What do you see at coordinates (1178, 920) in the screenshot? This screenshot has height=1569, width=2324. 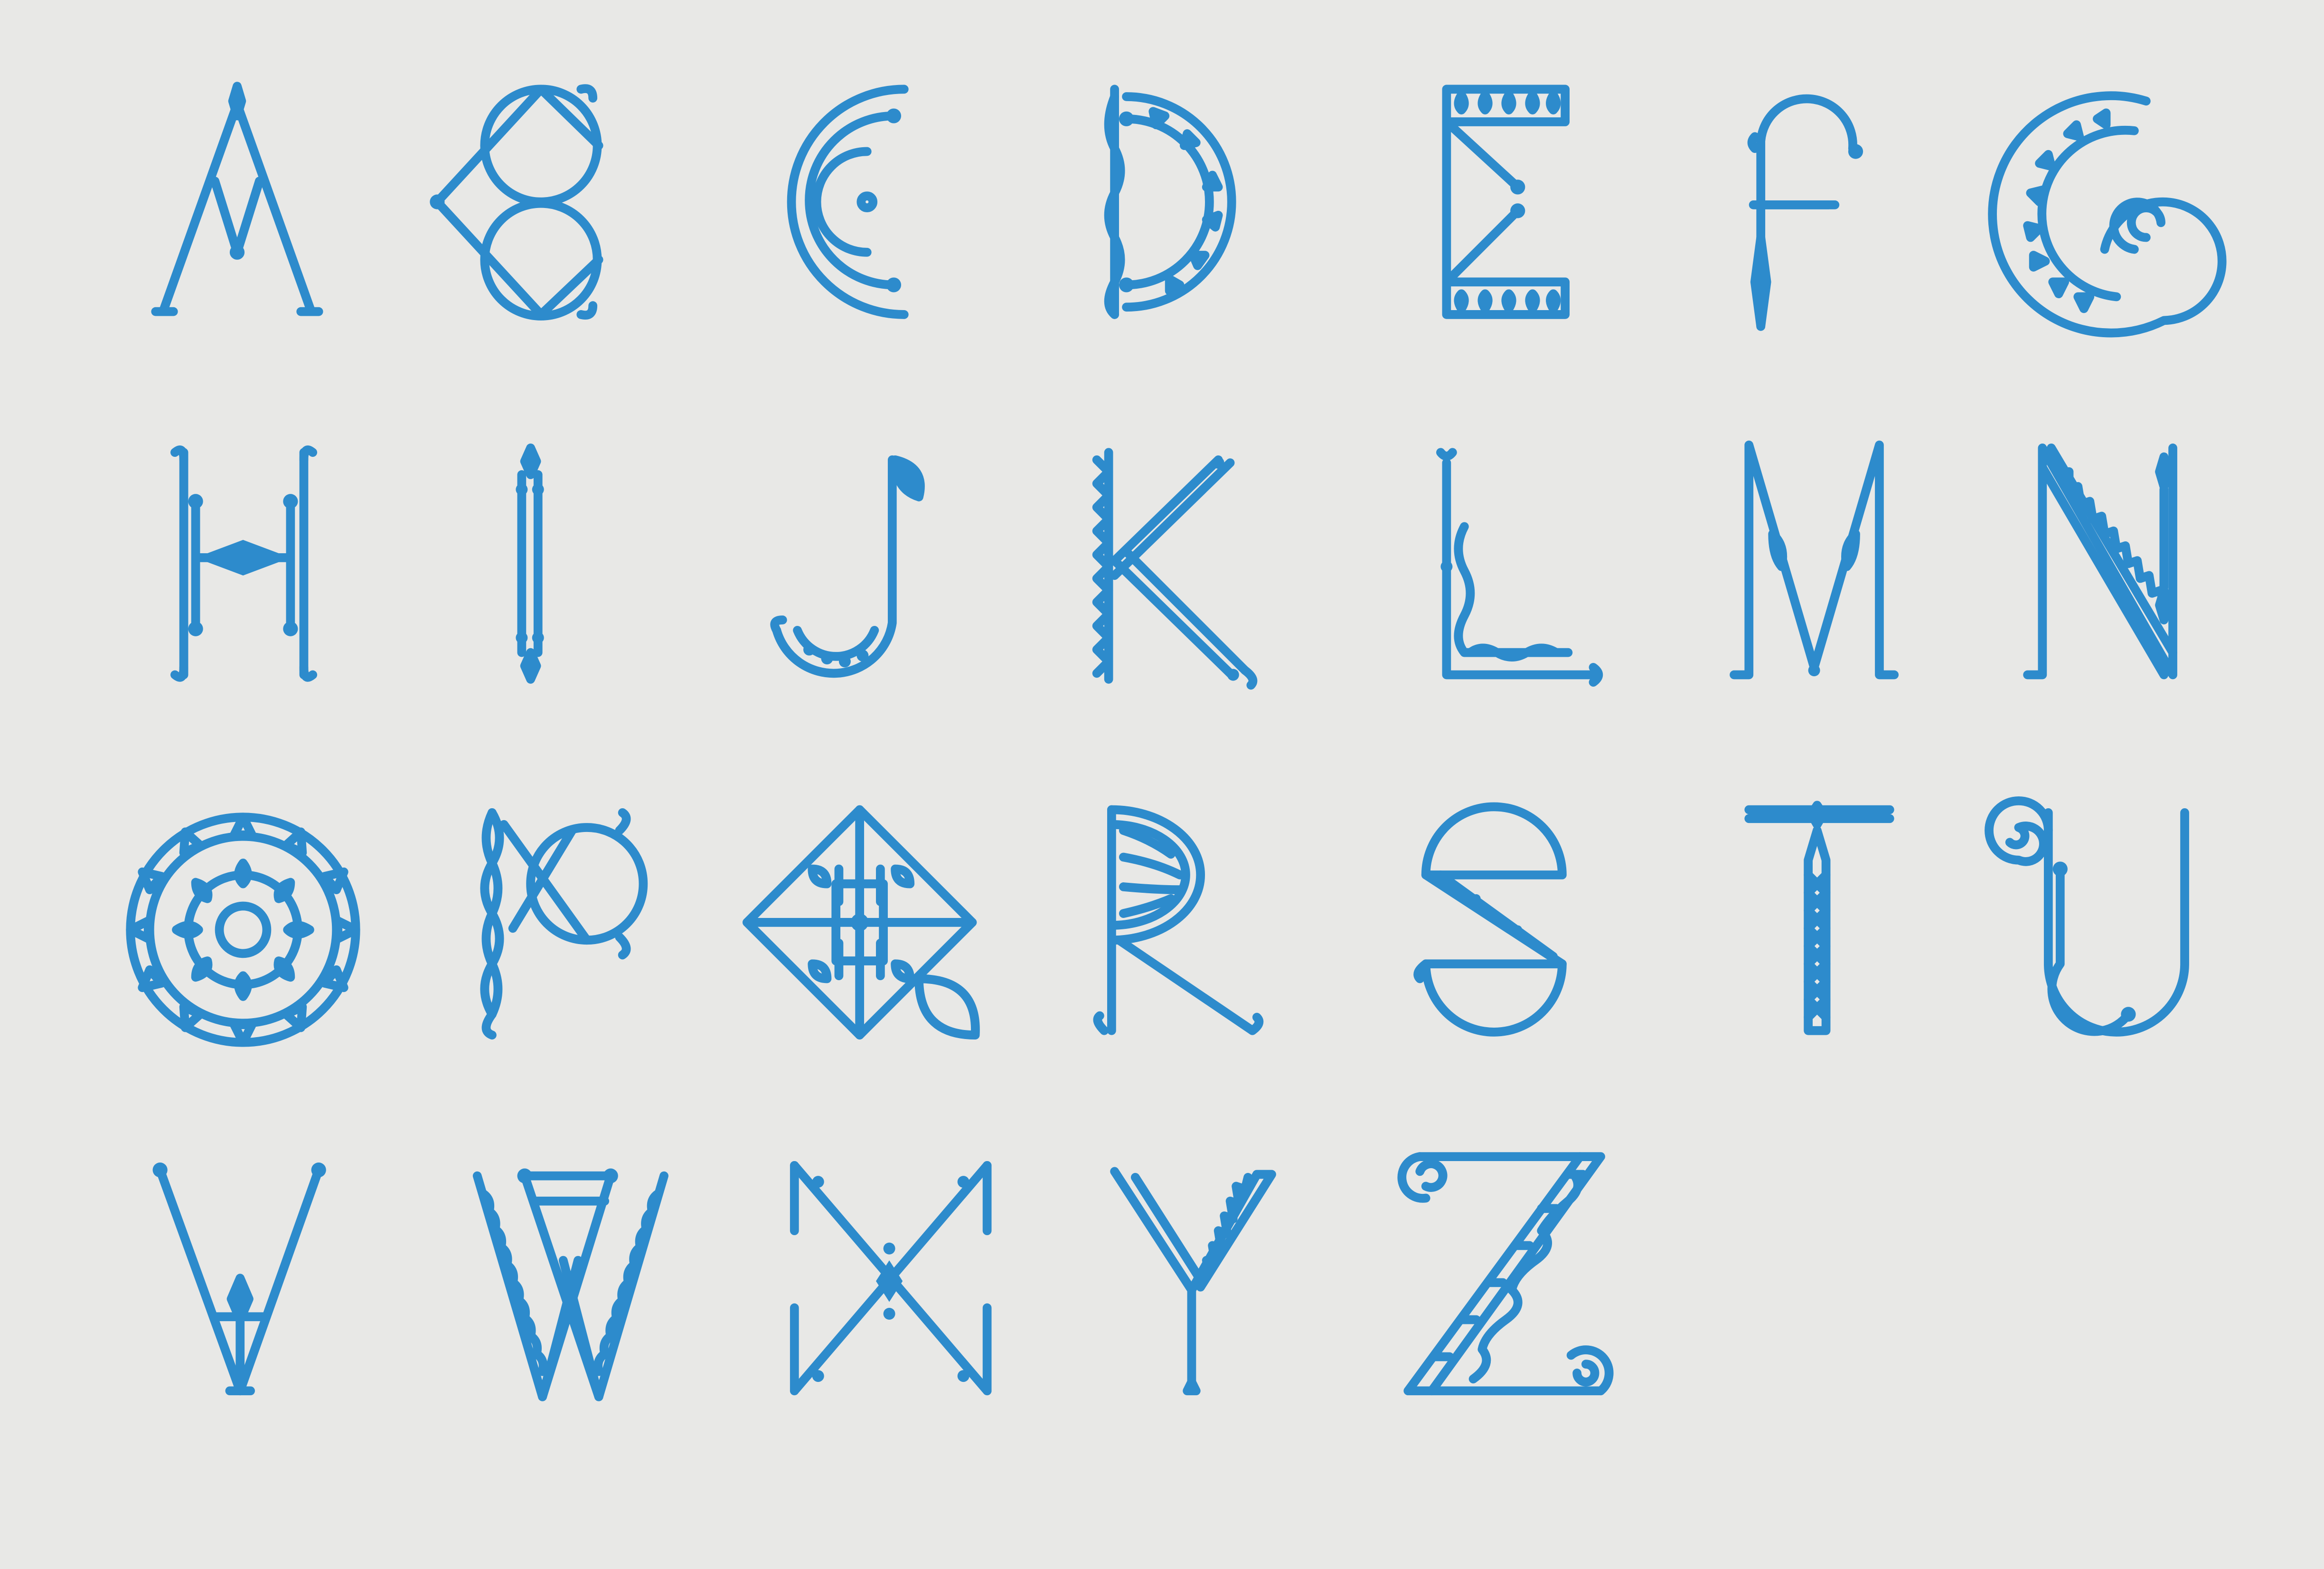 I see `glyph-r-icon` at bounding box center [1178, 920].